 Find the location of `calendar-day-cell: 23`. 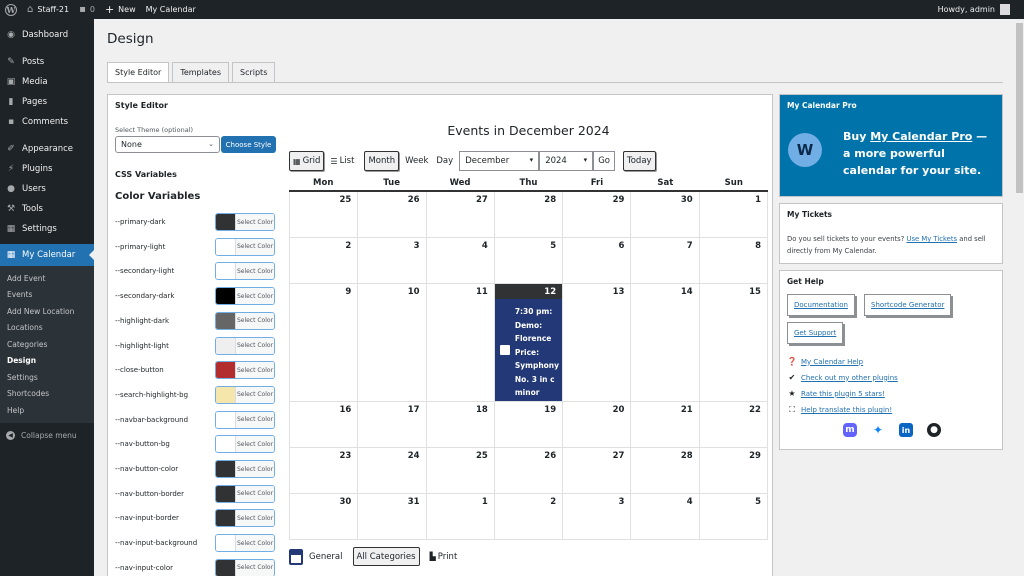

calendar-day-cell: 23 is located at coordinates (324, 471).